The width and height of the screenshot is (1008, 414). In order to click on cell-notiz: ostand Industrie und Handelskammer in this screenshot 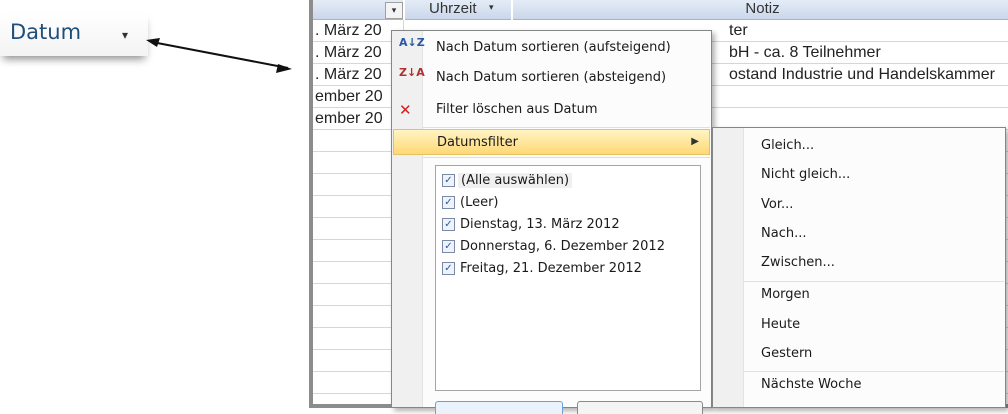, I will do `click(862, 75)`.